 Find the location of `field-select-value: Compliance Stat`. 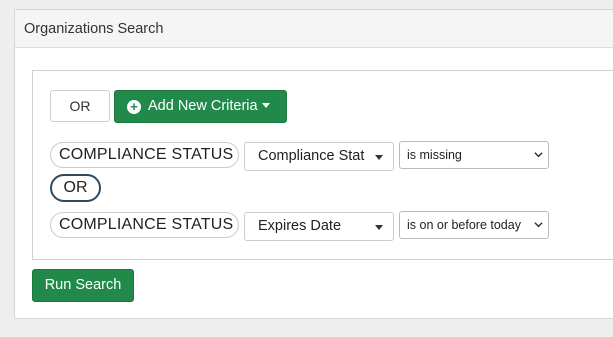

field-select-value: Compliance Stat is located at coordinates (311, 156).